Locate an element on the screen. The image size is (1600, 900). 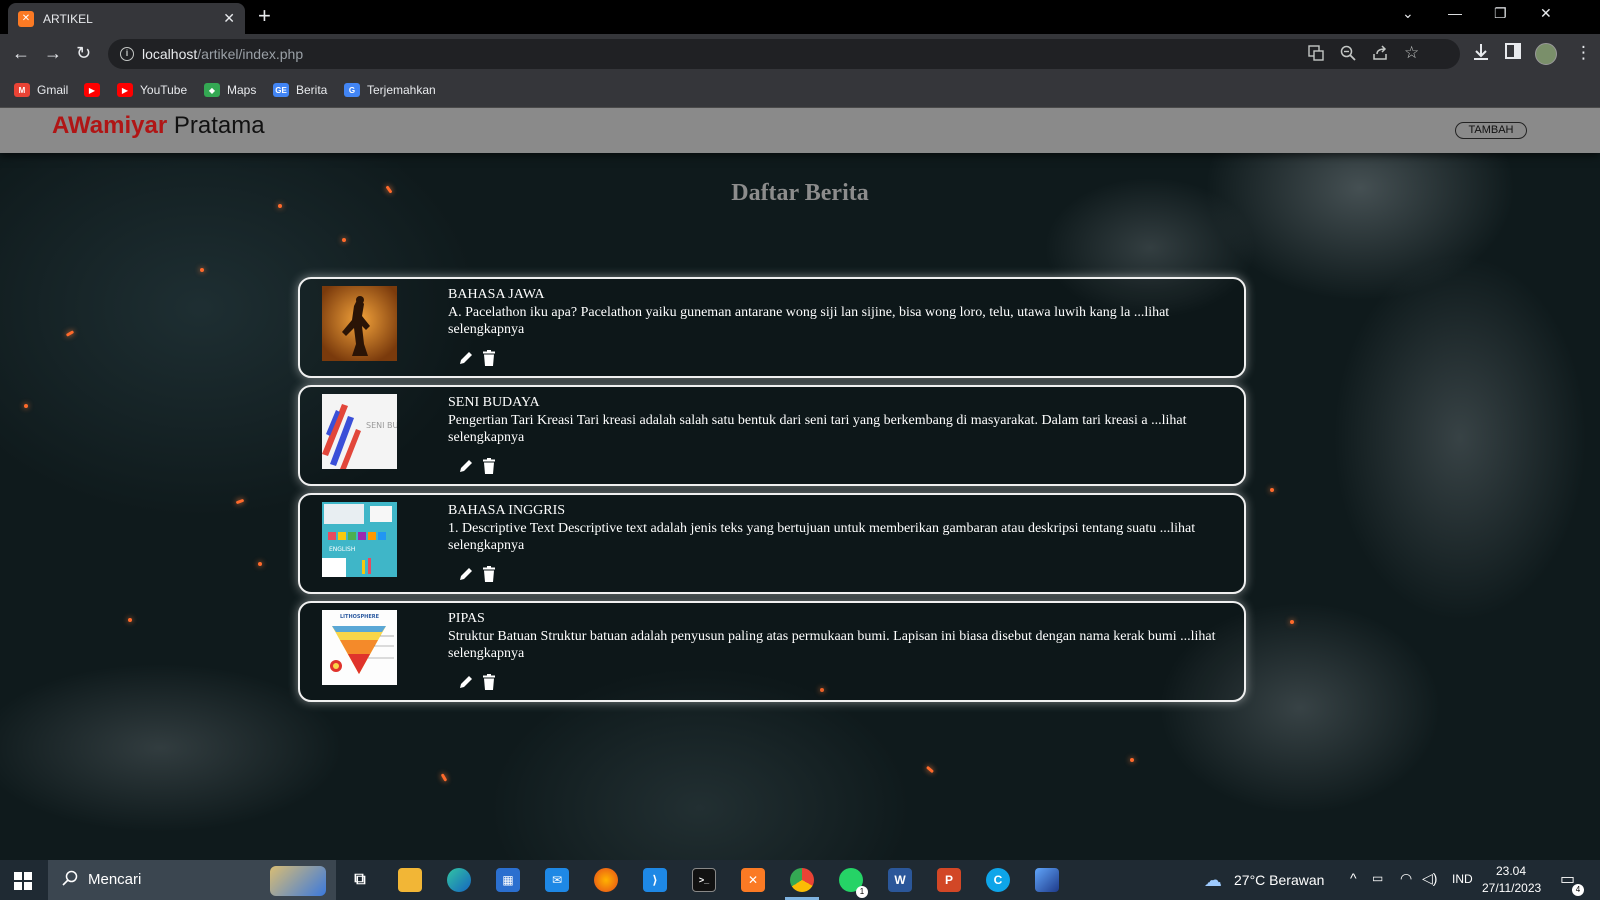
lithosphere-image-caption: LITHOSPHERE is located at coordinates (360, 617).